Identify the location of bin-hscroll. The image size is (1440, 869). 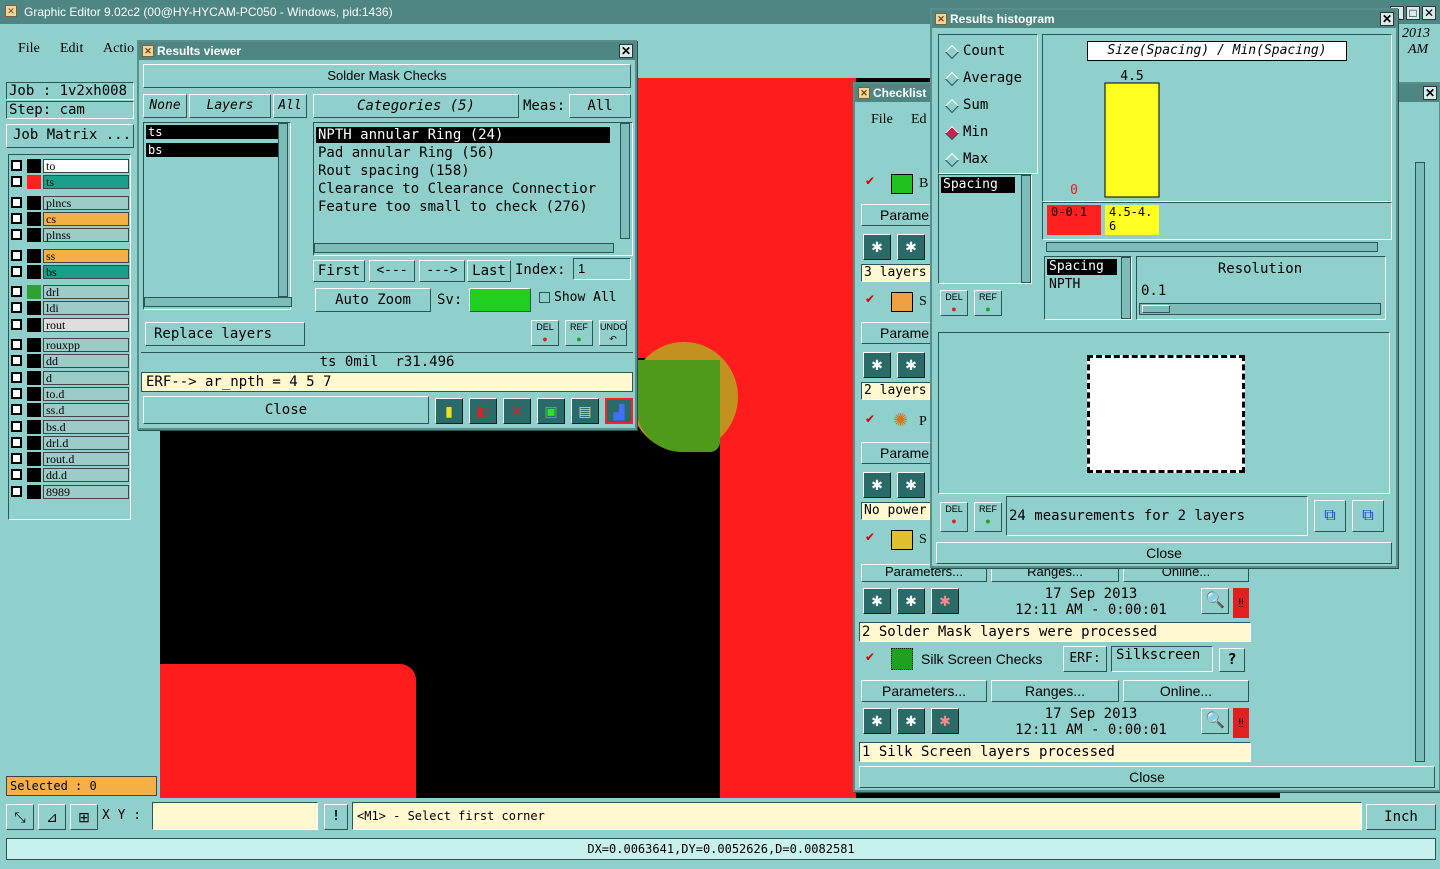
(1212, 247).